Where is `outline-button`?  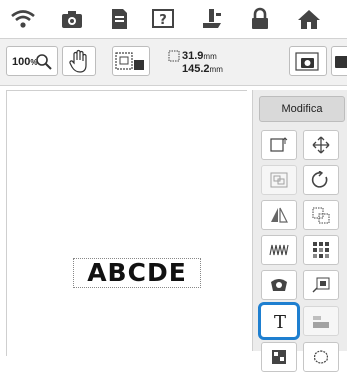 outline-button is located at coordinates (321, 357).